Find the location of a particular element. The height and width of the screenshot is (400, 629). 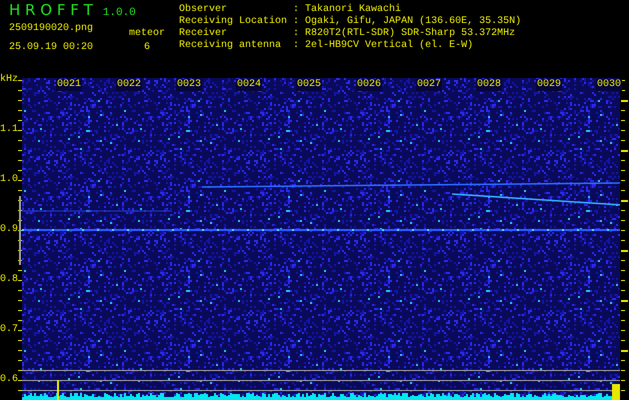

axis-label: 0.8 is located at coordinates (9, 280).